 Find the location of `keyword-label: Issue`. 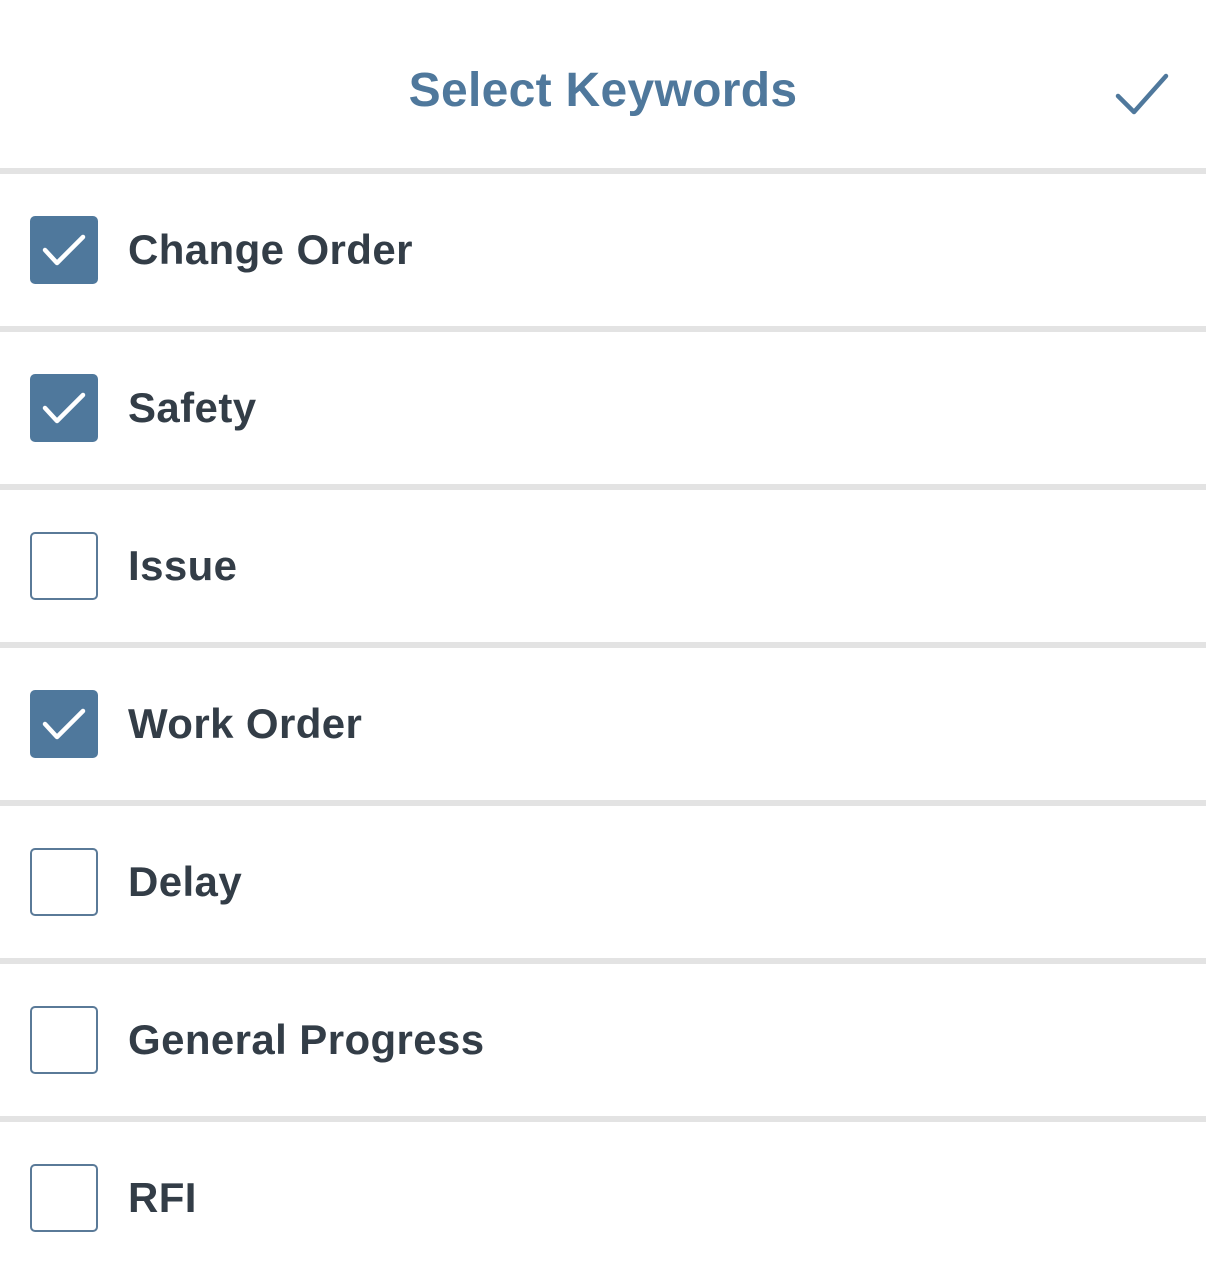

keyword-label: Issue is located at coordinates (183, 565).